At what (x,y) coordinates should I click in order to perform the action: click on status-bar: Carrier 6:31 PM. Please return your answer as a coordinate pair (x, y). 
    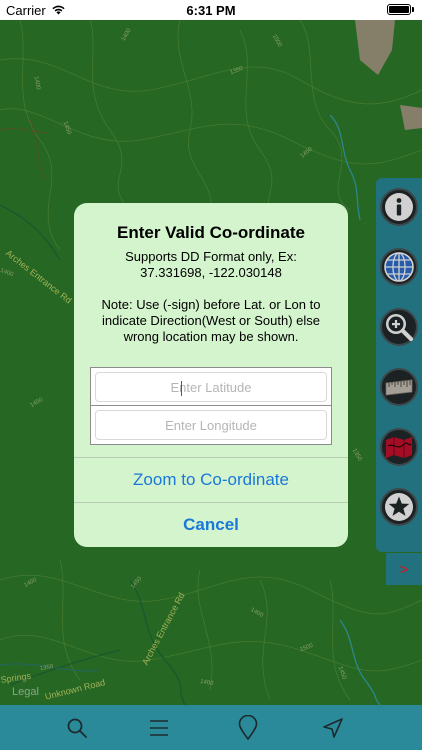
    Looking at the image, I should click on (211, 10).